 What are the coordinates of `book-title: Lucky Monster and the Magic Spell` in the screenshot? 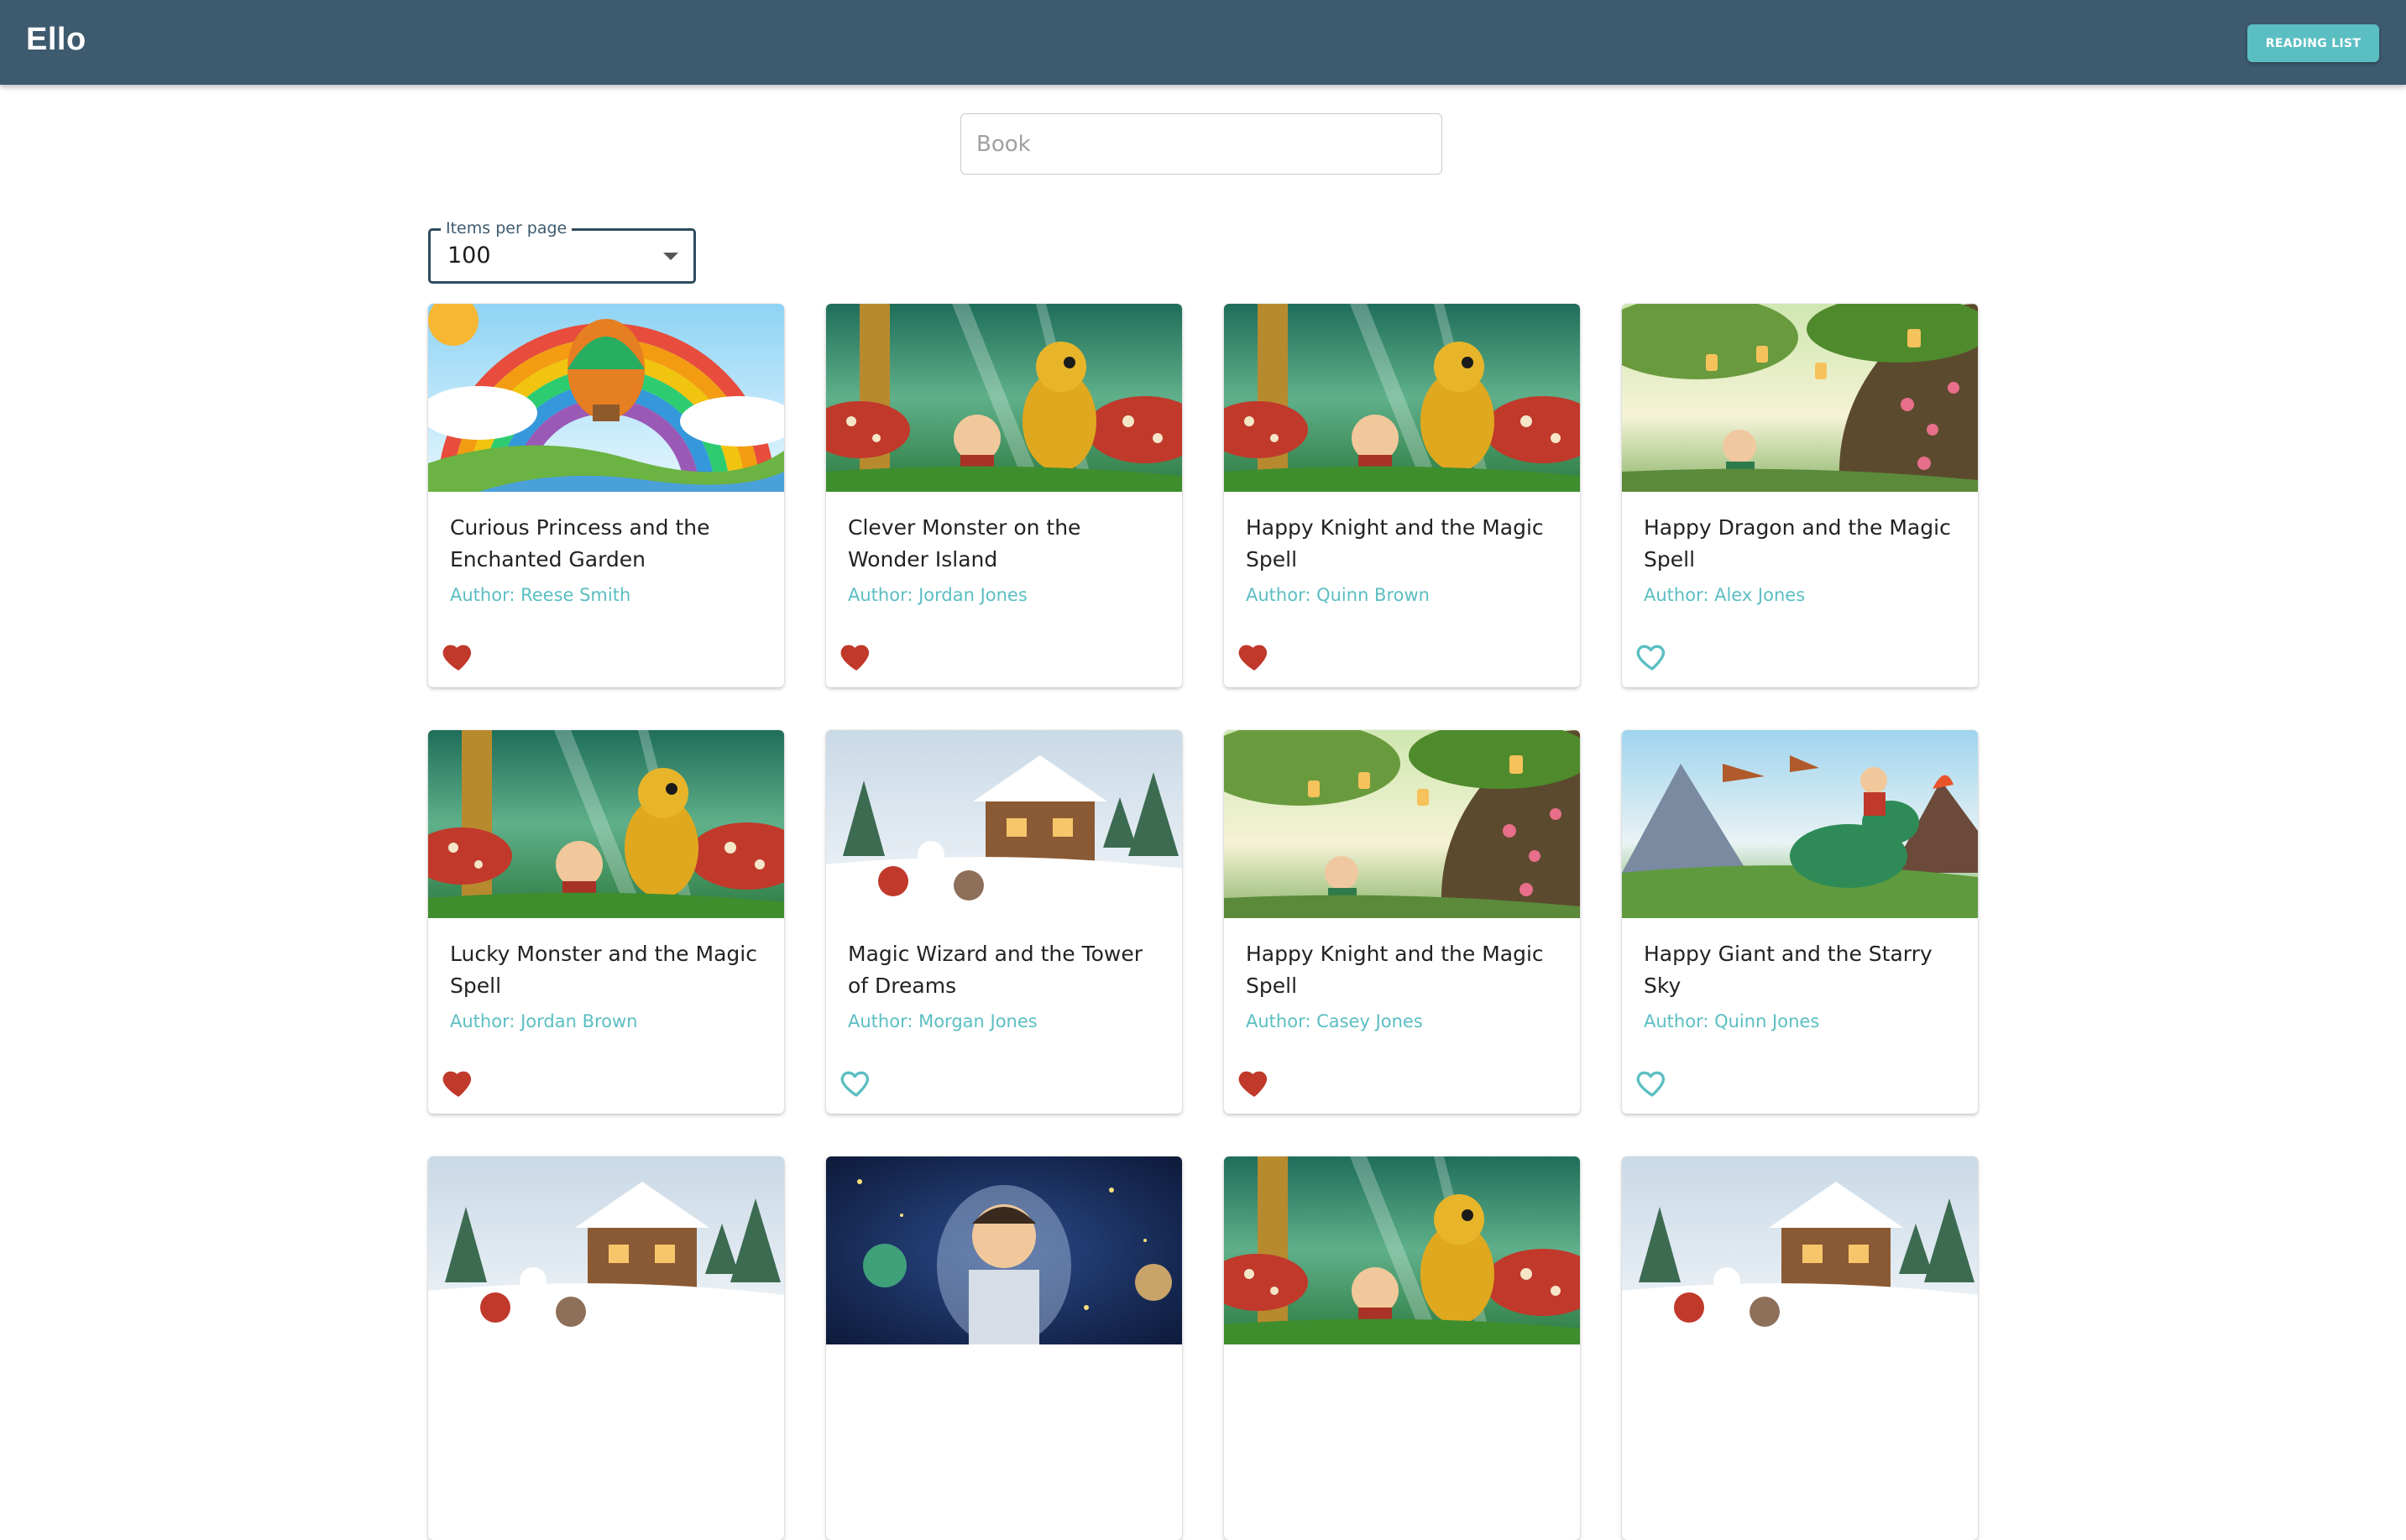 It's located at (603, 970).